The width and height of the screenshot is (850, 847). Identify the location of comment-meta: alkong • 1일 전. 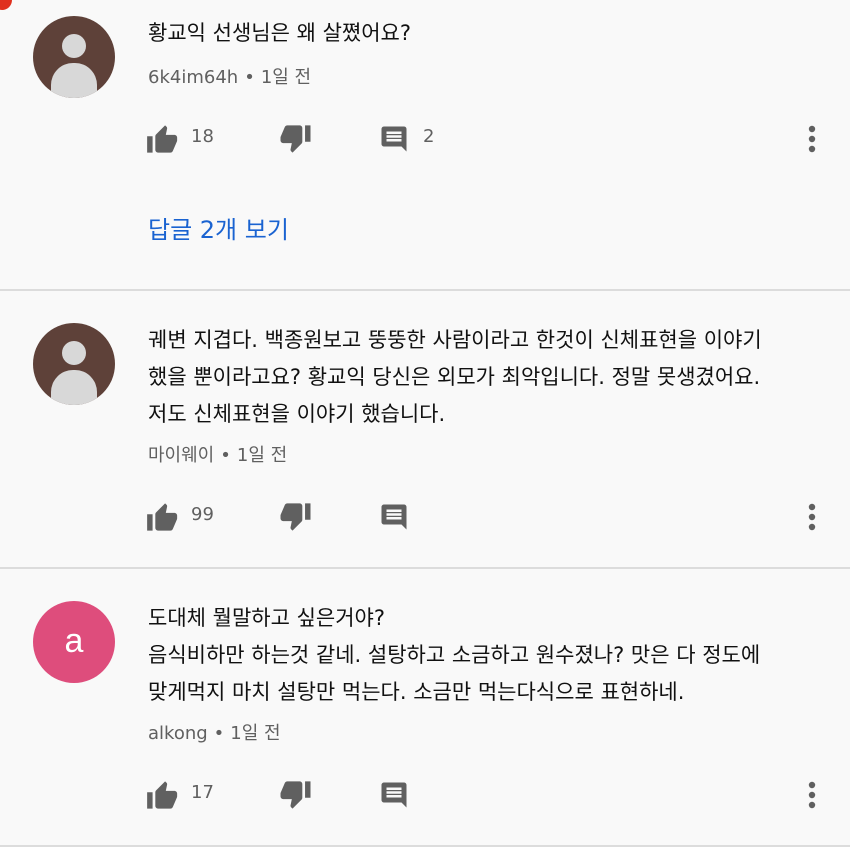
(214, 732).